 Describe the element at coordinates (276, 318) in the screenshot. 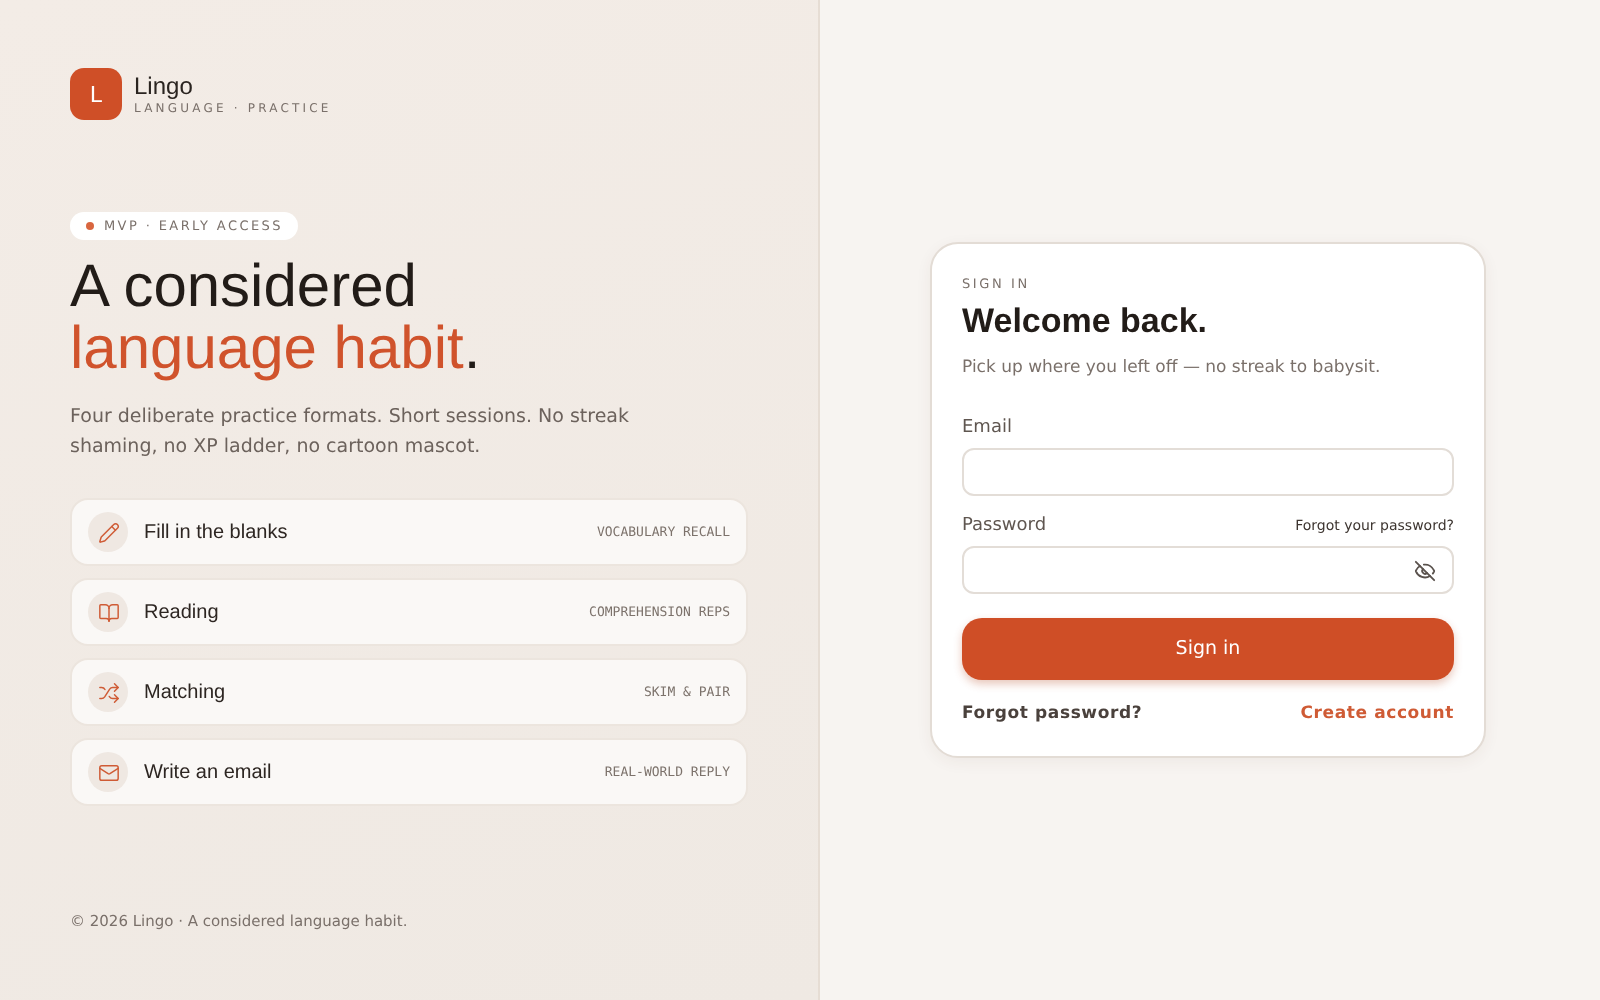

I see `hero-heading: A considered language habit.` at that location.